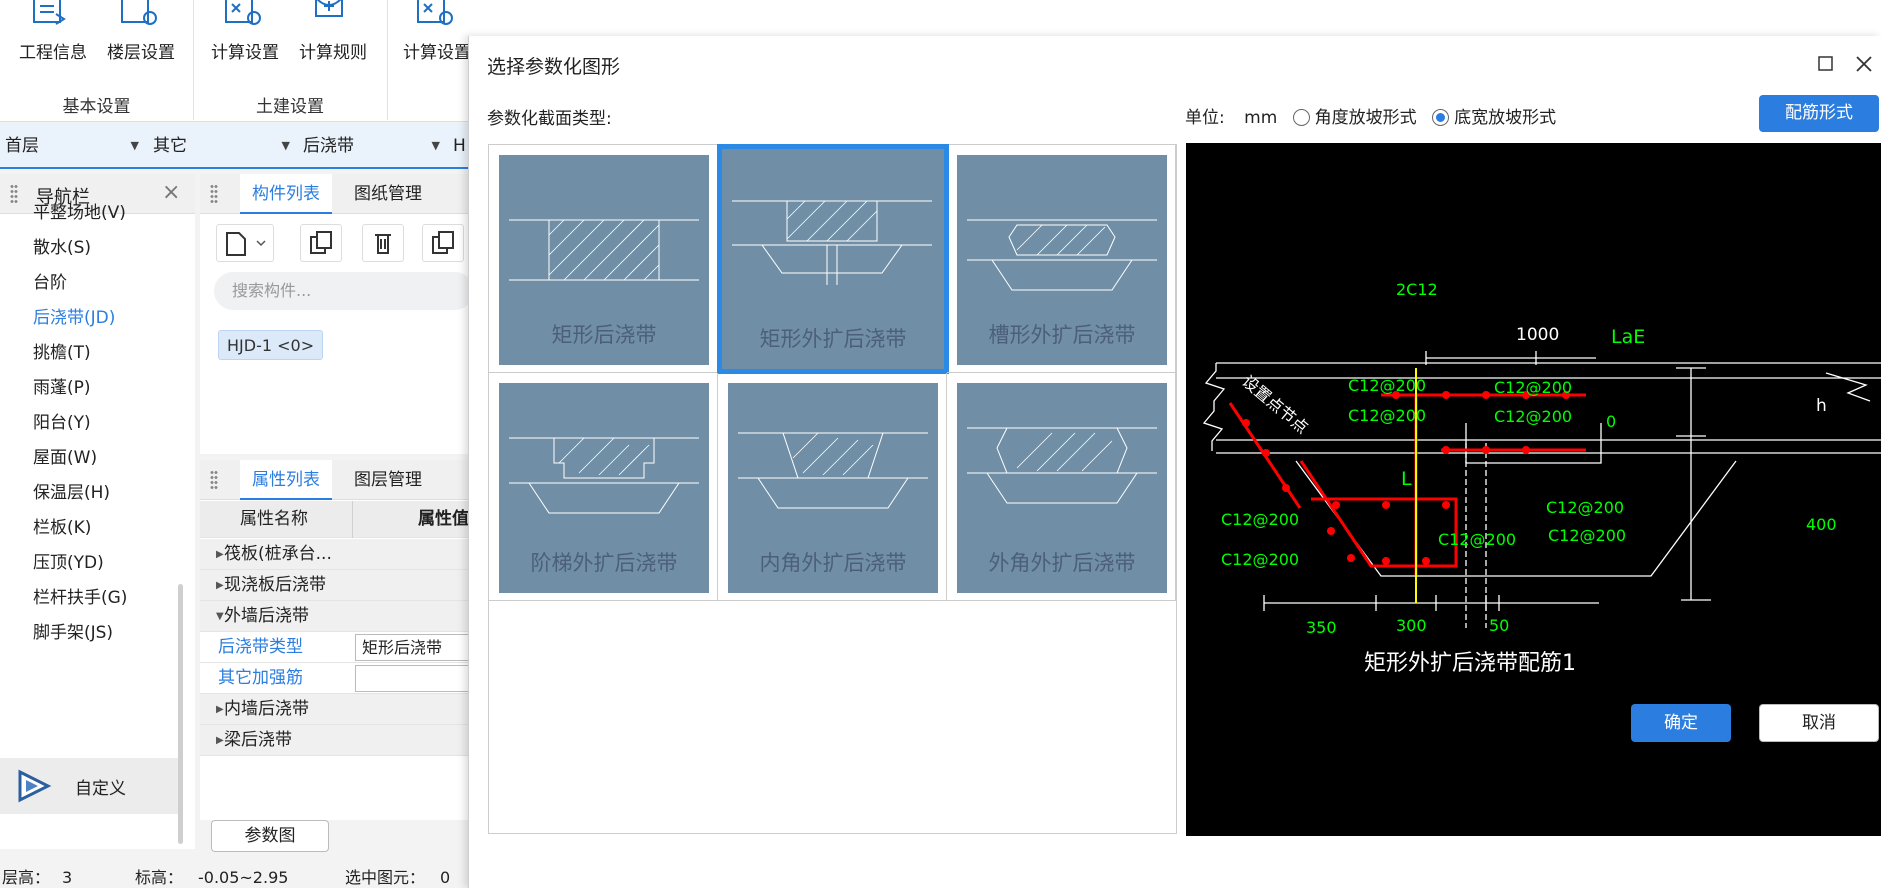 This screenshot has width=1881, height=888. What do you see at coordinates (388, 194) in the screenshot?
I see `tab-drawing-management: 图纸管理` at bounding box center [388, 194].